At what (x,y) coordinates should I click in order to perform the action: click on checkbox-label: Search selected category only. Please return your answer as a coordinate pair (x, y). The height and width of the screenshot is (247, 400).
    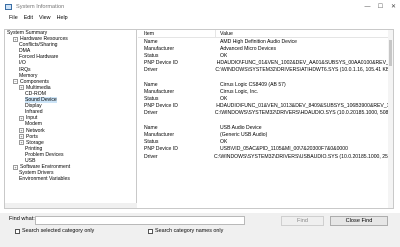
    Looking at the image, I should click on (58, 231).